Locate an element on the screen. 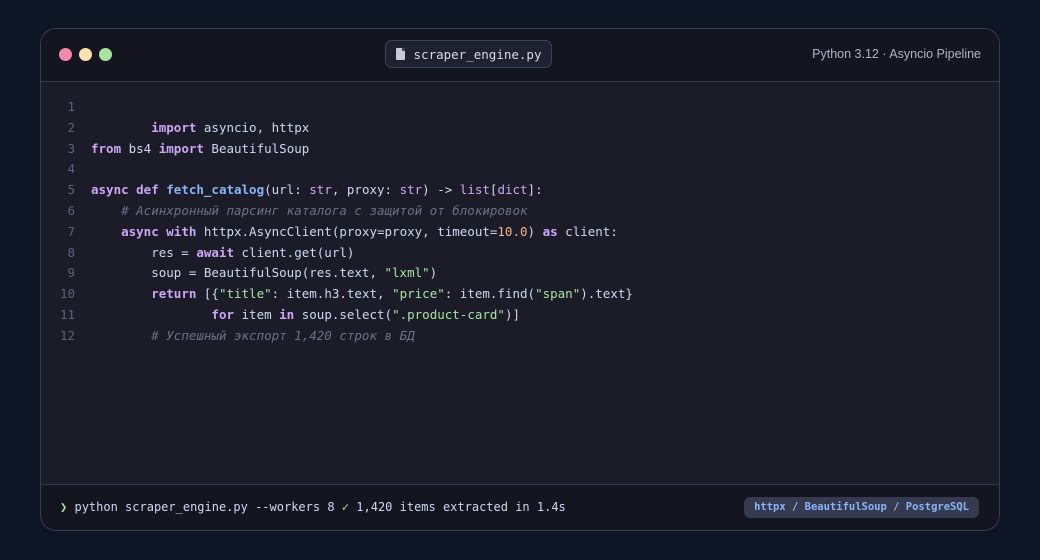  tab-filename: scraper_engine.py is located at coordinates (477, 54).